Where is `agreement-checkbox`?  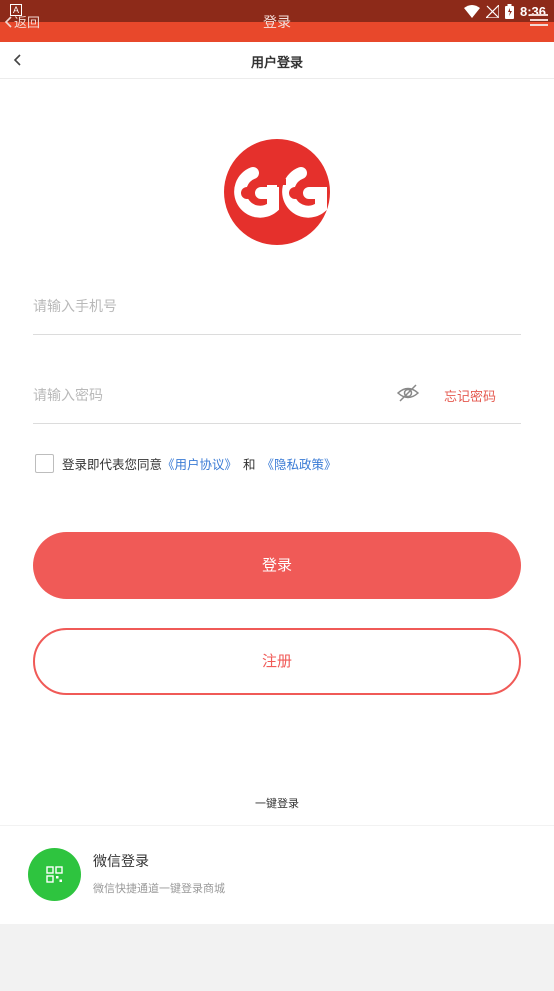
agreement-checkbox is located at coordinates (44, 463).